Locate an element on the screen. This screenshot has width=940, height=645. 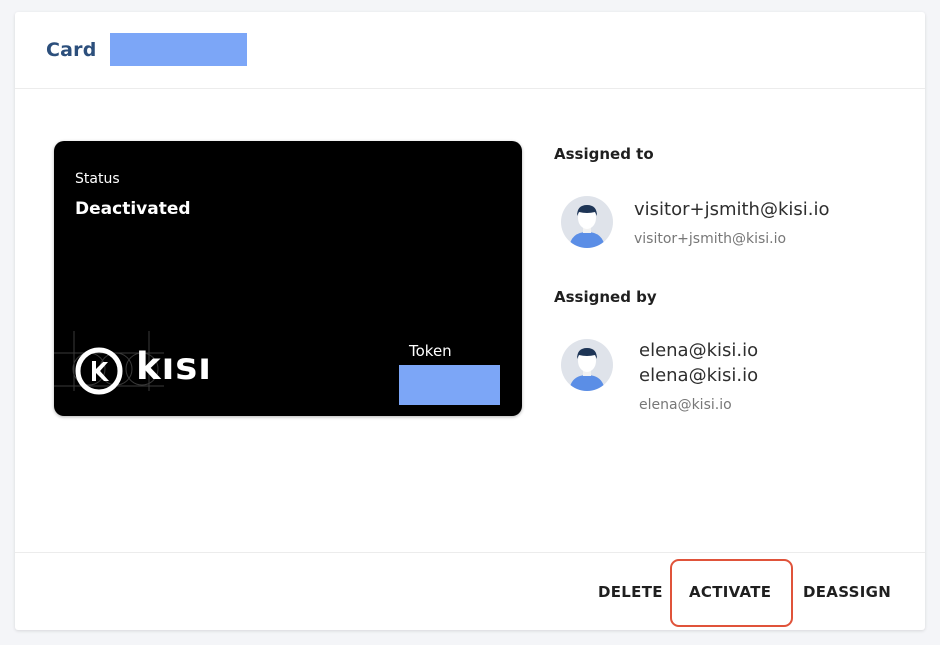
assigned-by-heading: Assigned by is located at coordinates (605, 297).